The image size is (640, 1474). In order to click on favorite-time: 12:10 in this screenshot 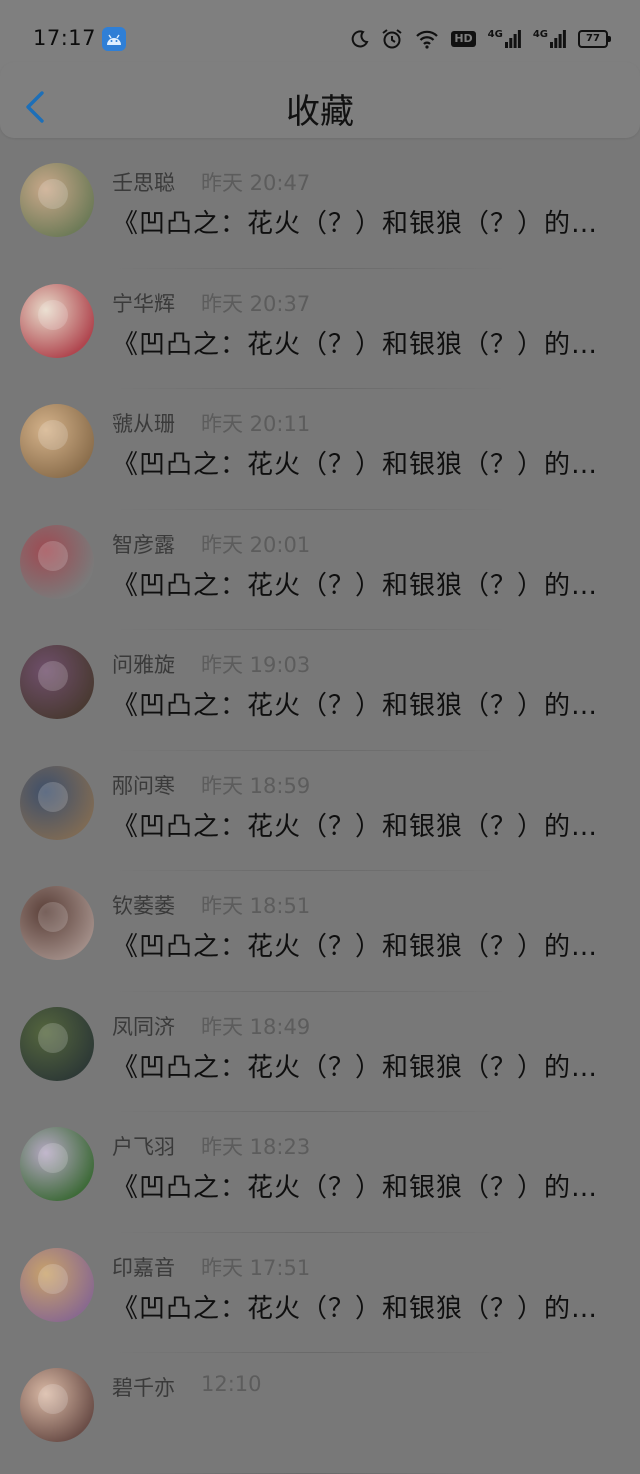, I will do `click(231, 1384)`.